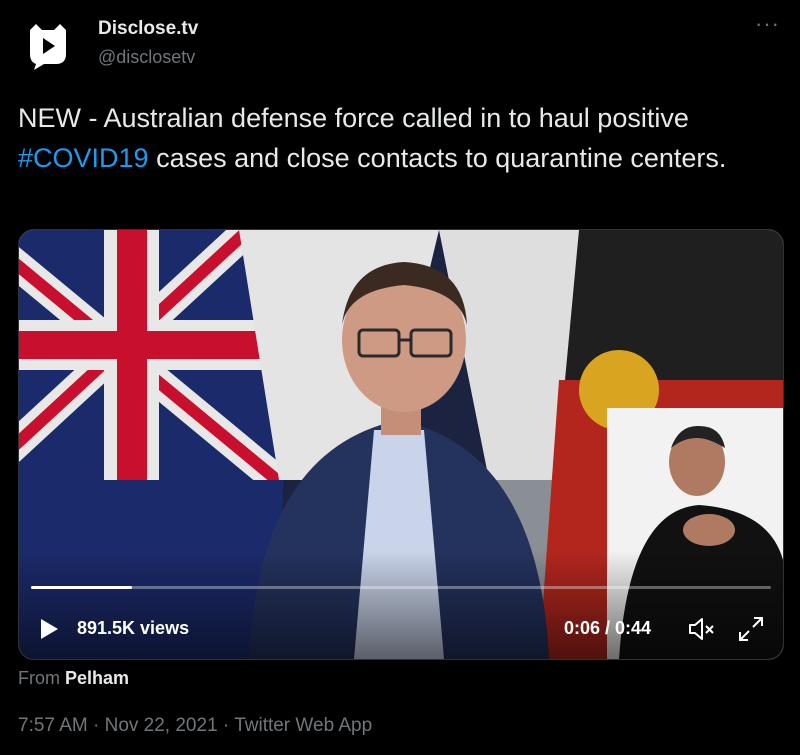 This screenshot has height=755, width=800. I want to click on more-icon: ···, so click(767, 24).